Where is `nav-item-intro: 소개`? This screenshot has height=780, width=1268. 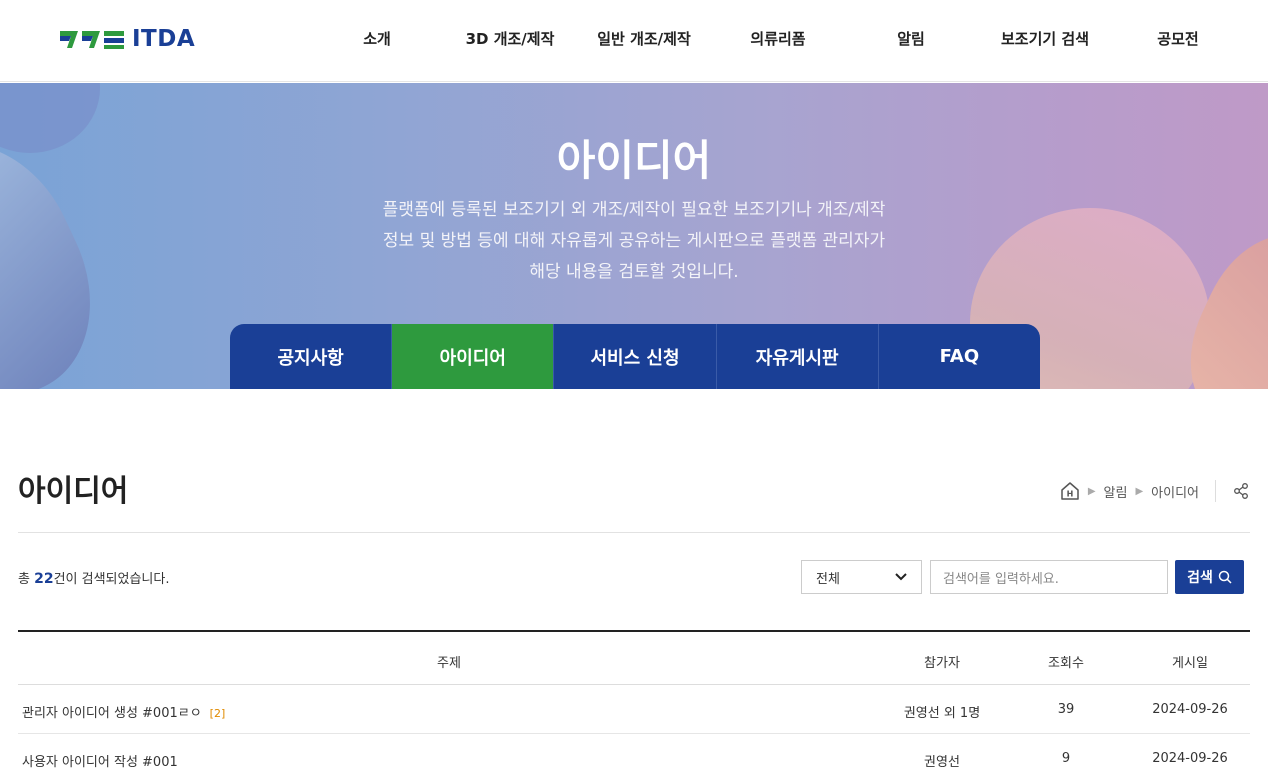 nav-item-intro: 소개 is located at coordinates (377, 38).